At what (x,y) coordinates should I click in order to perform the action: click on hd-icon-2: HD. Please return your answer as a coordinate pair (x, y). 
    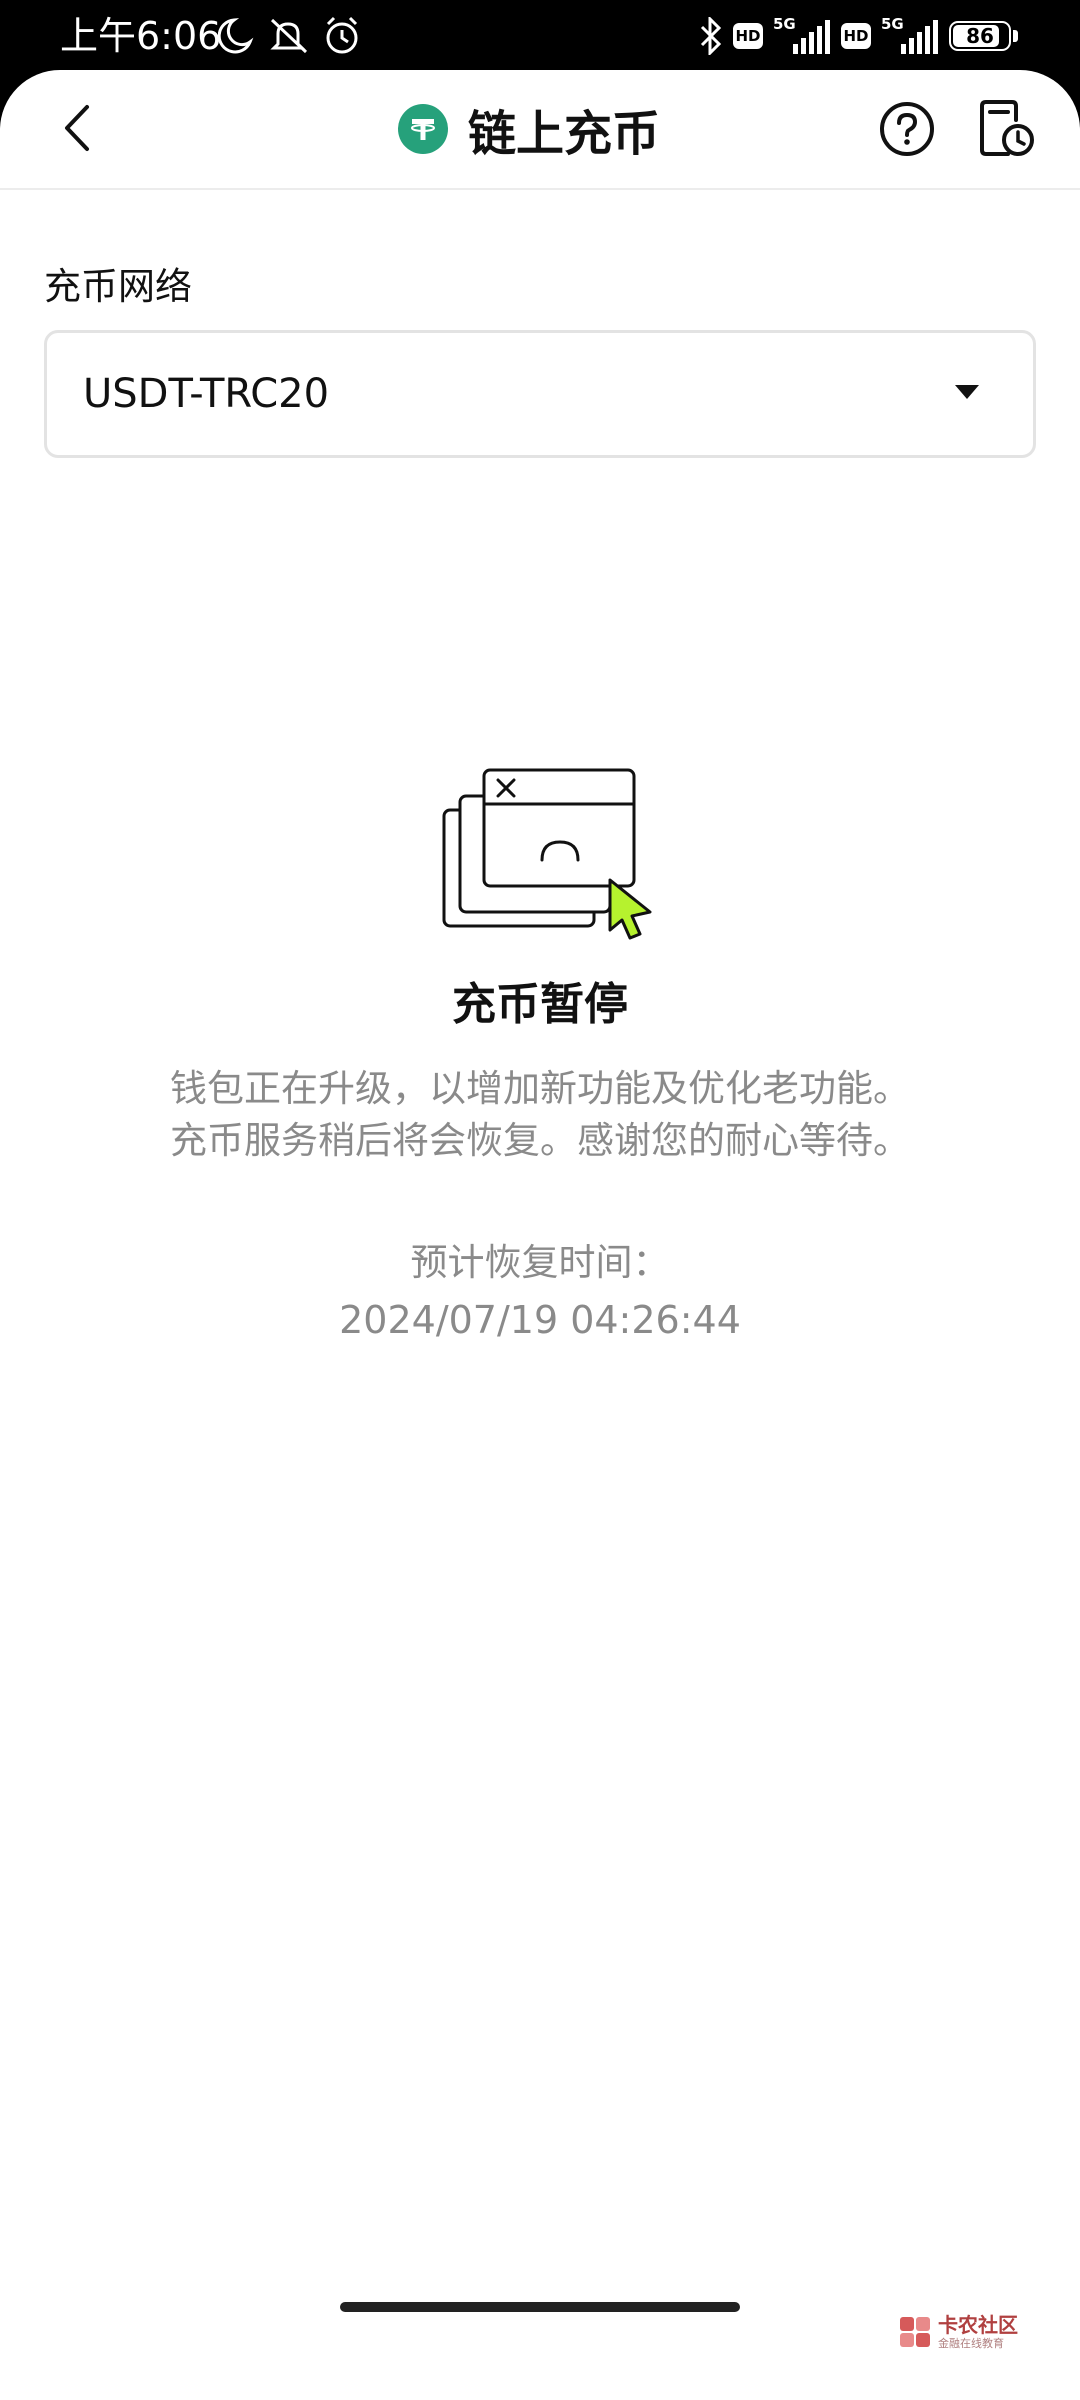
    Looking at the image, I should click on (856, 36).